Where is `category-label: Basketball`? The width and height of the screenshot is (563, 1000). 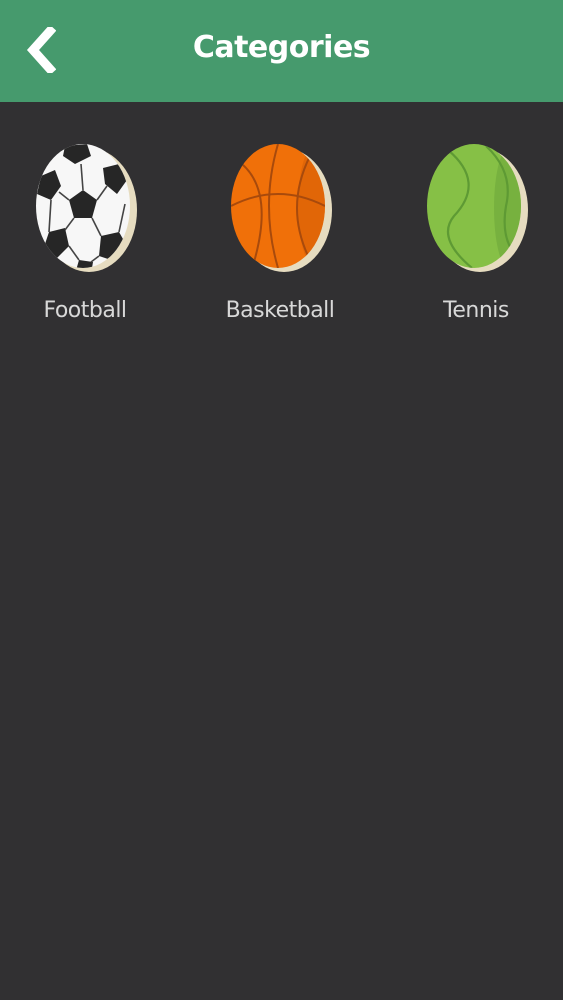 category-label: Basketball is located at coordinates (280, 310).